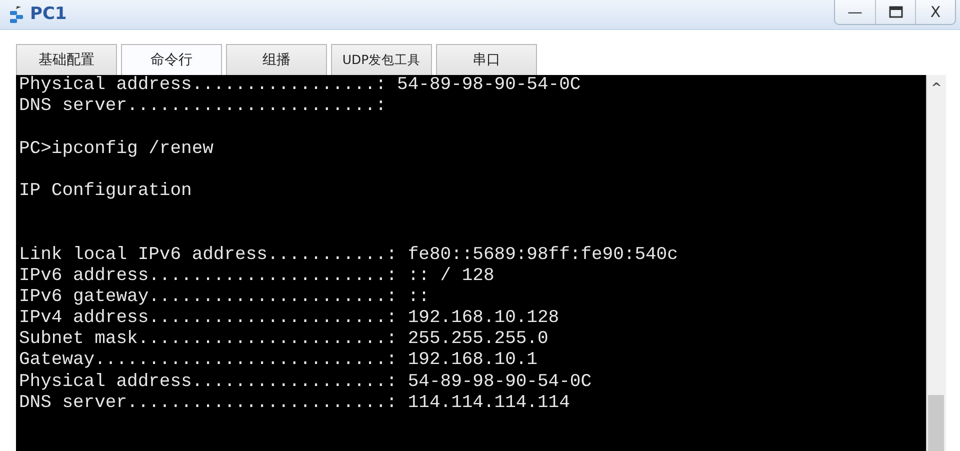  Describe the element at coordinates (935, 12) in the screenshot. I see `close-button: X` at that location.